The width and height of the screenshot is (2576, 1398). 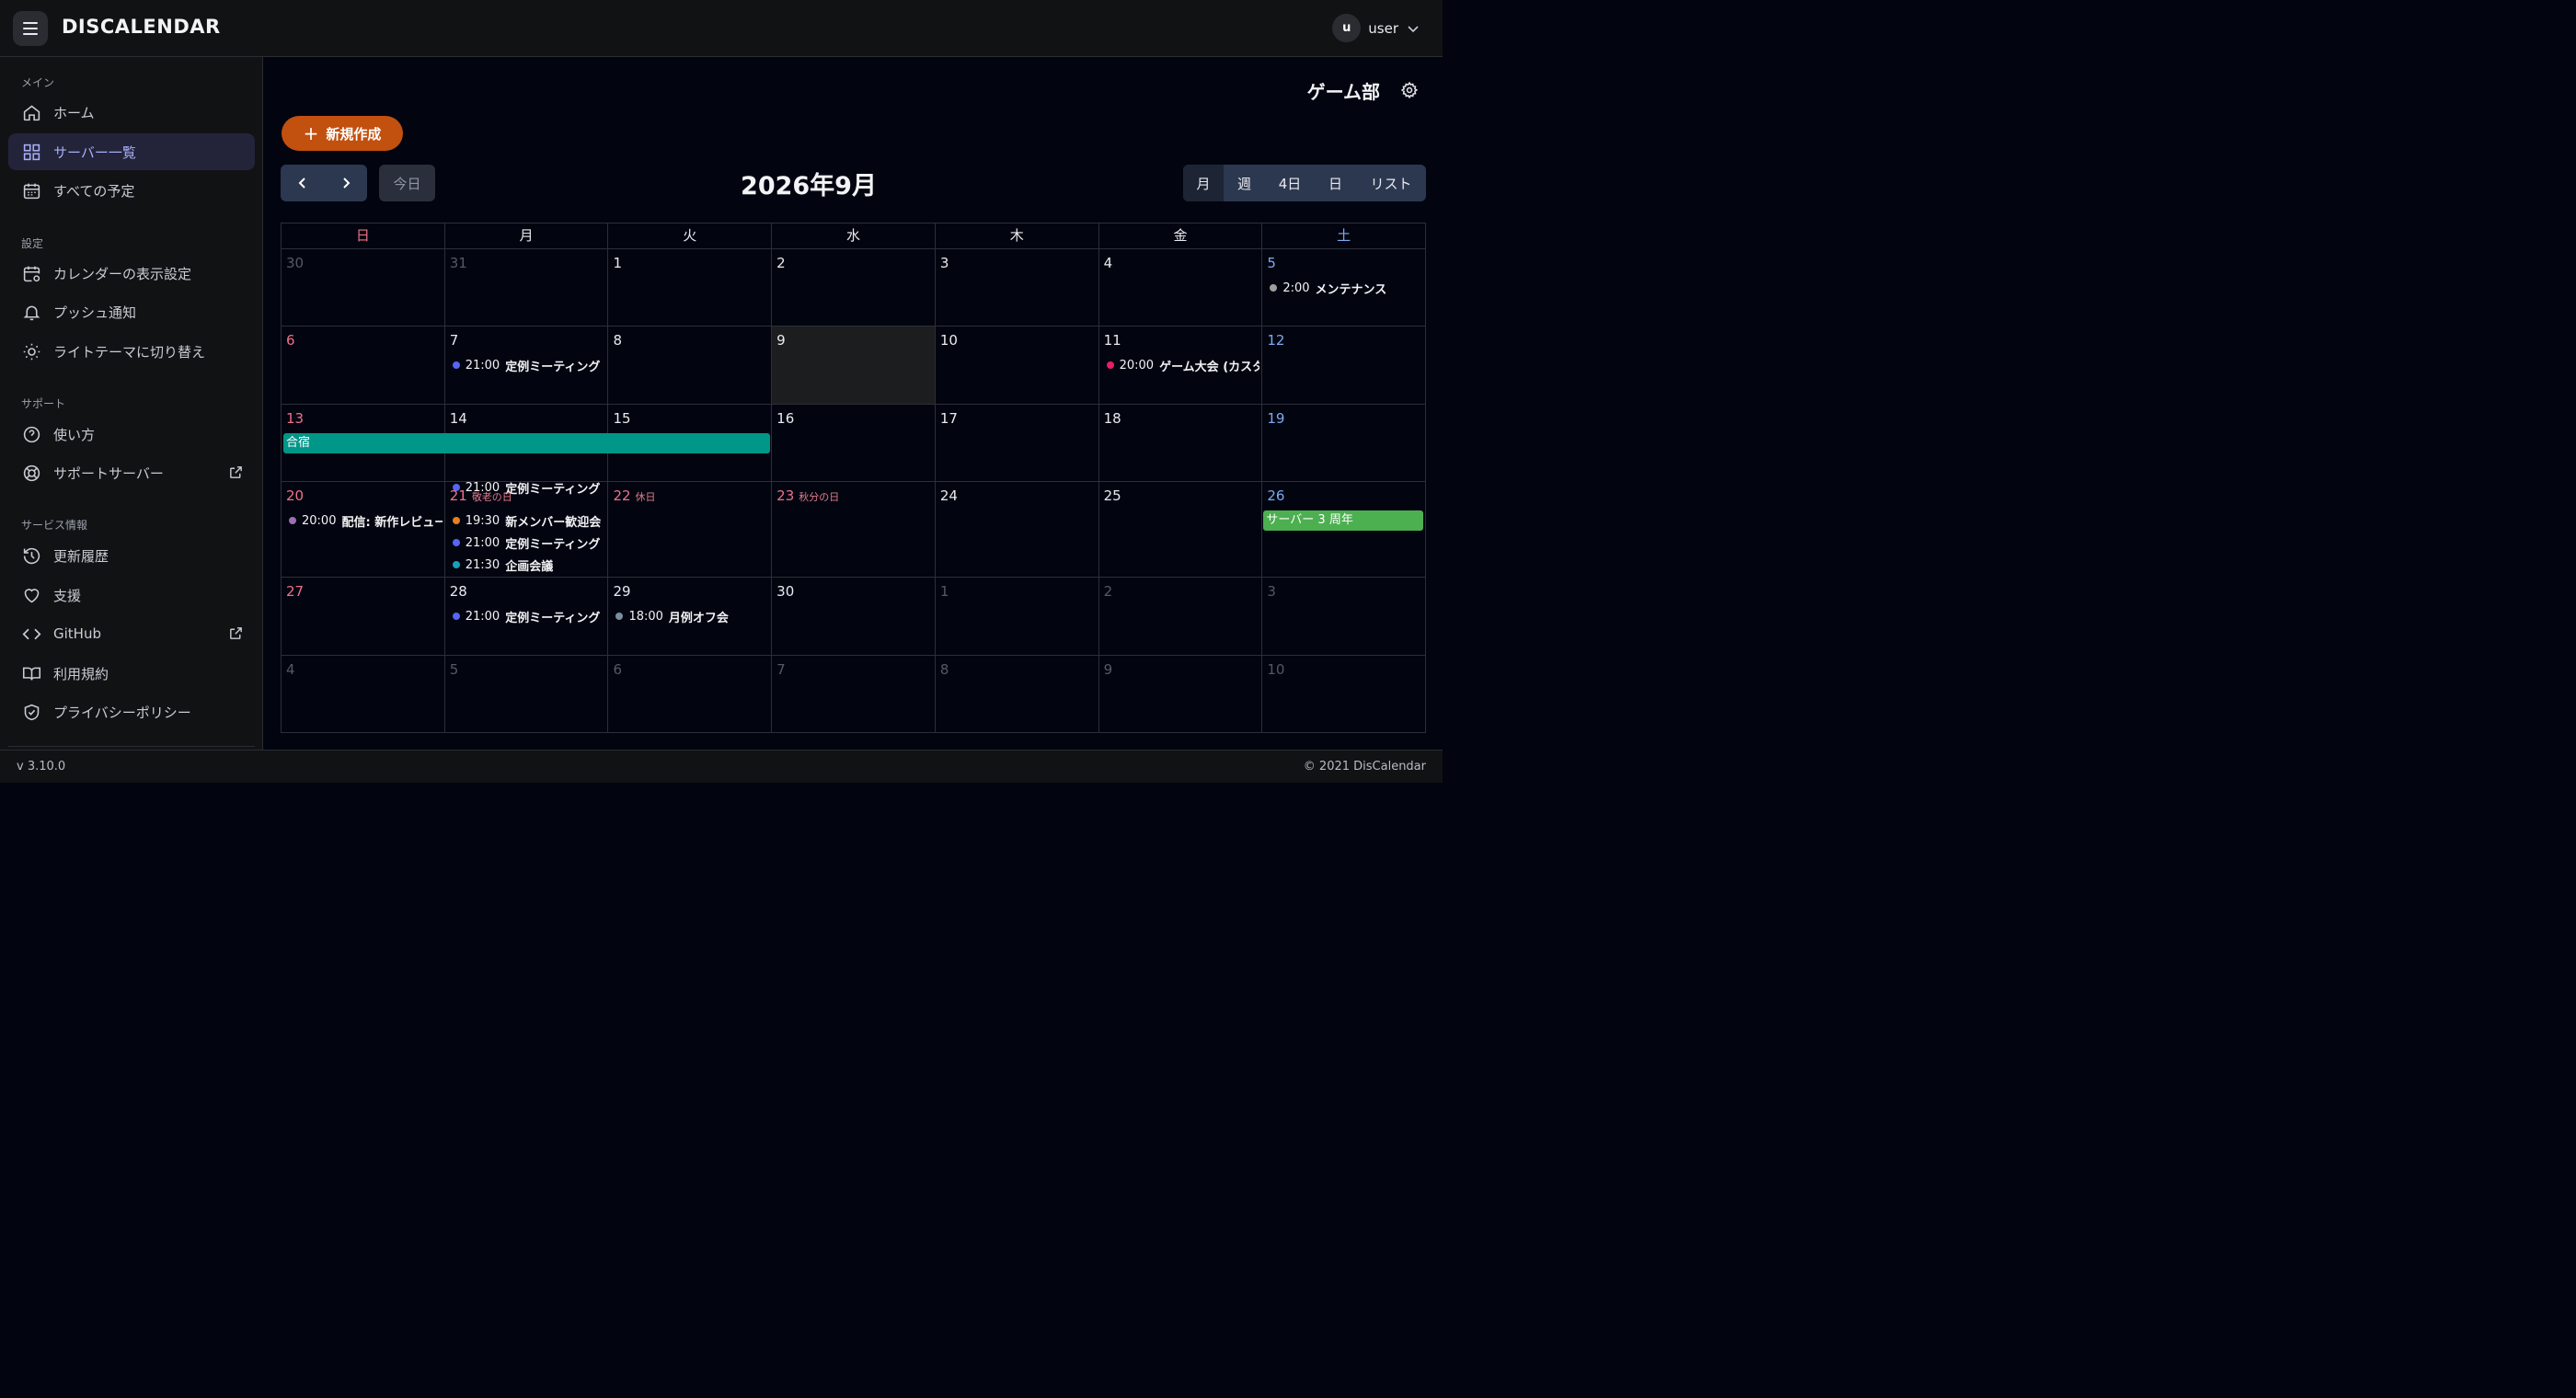 I want to click on sidebar-item-calendar-settings: カレンダーの表示設定, so click(x=131, y=273).